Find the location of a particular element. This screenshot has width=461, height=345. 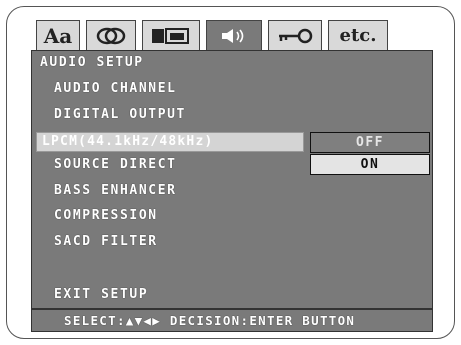

picture-icon is located at coordinates (111, 35).